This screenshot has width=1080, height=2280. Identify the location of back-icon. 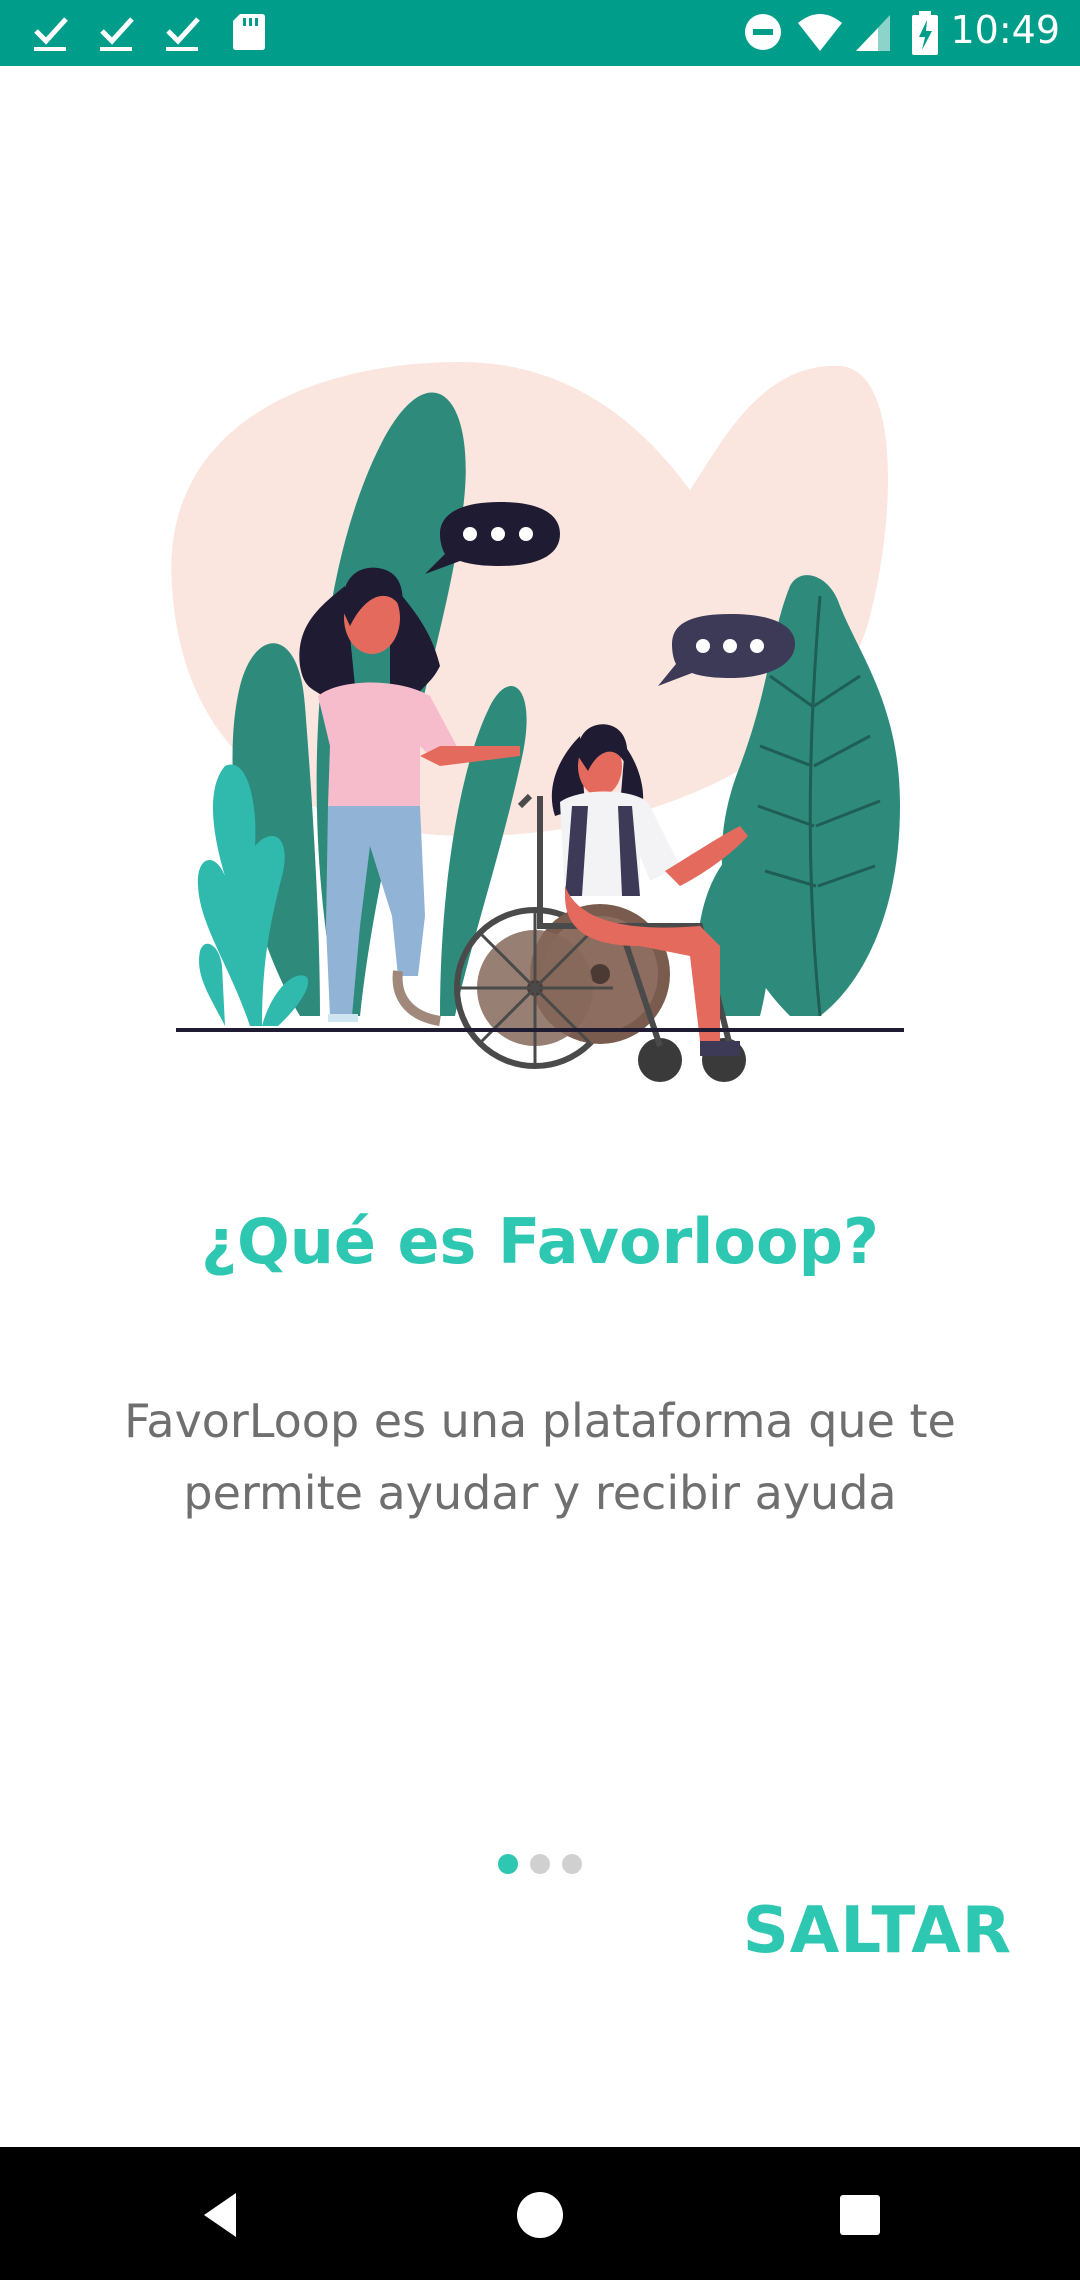
(222, 2215).